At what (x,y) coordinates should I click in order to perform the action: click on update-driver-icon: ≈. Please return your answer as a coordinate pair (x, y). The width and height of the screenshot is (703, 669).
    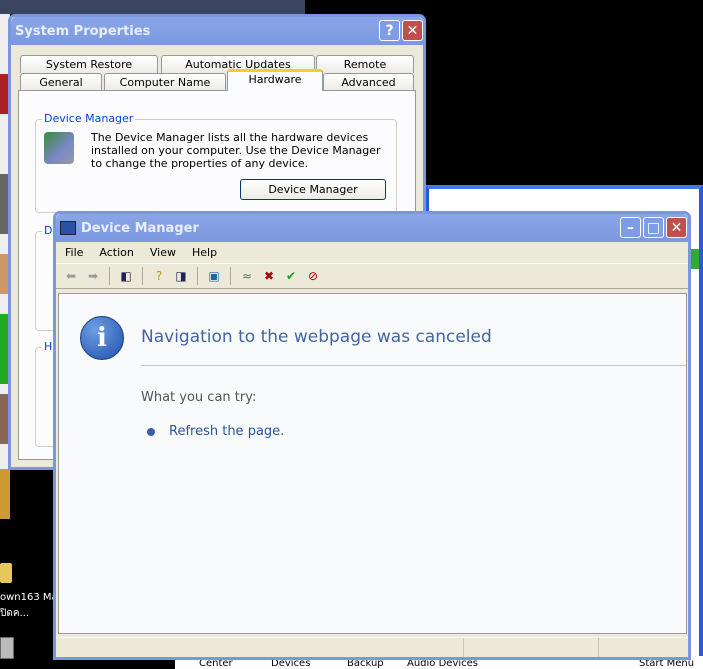
    Looking at the image, I should click on (247, 276).